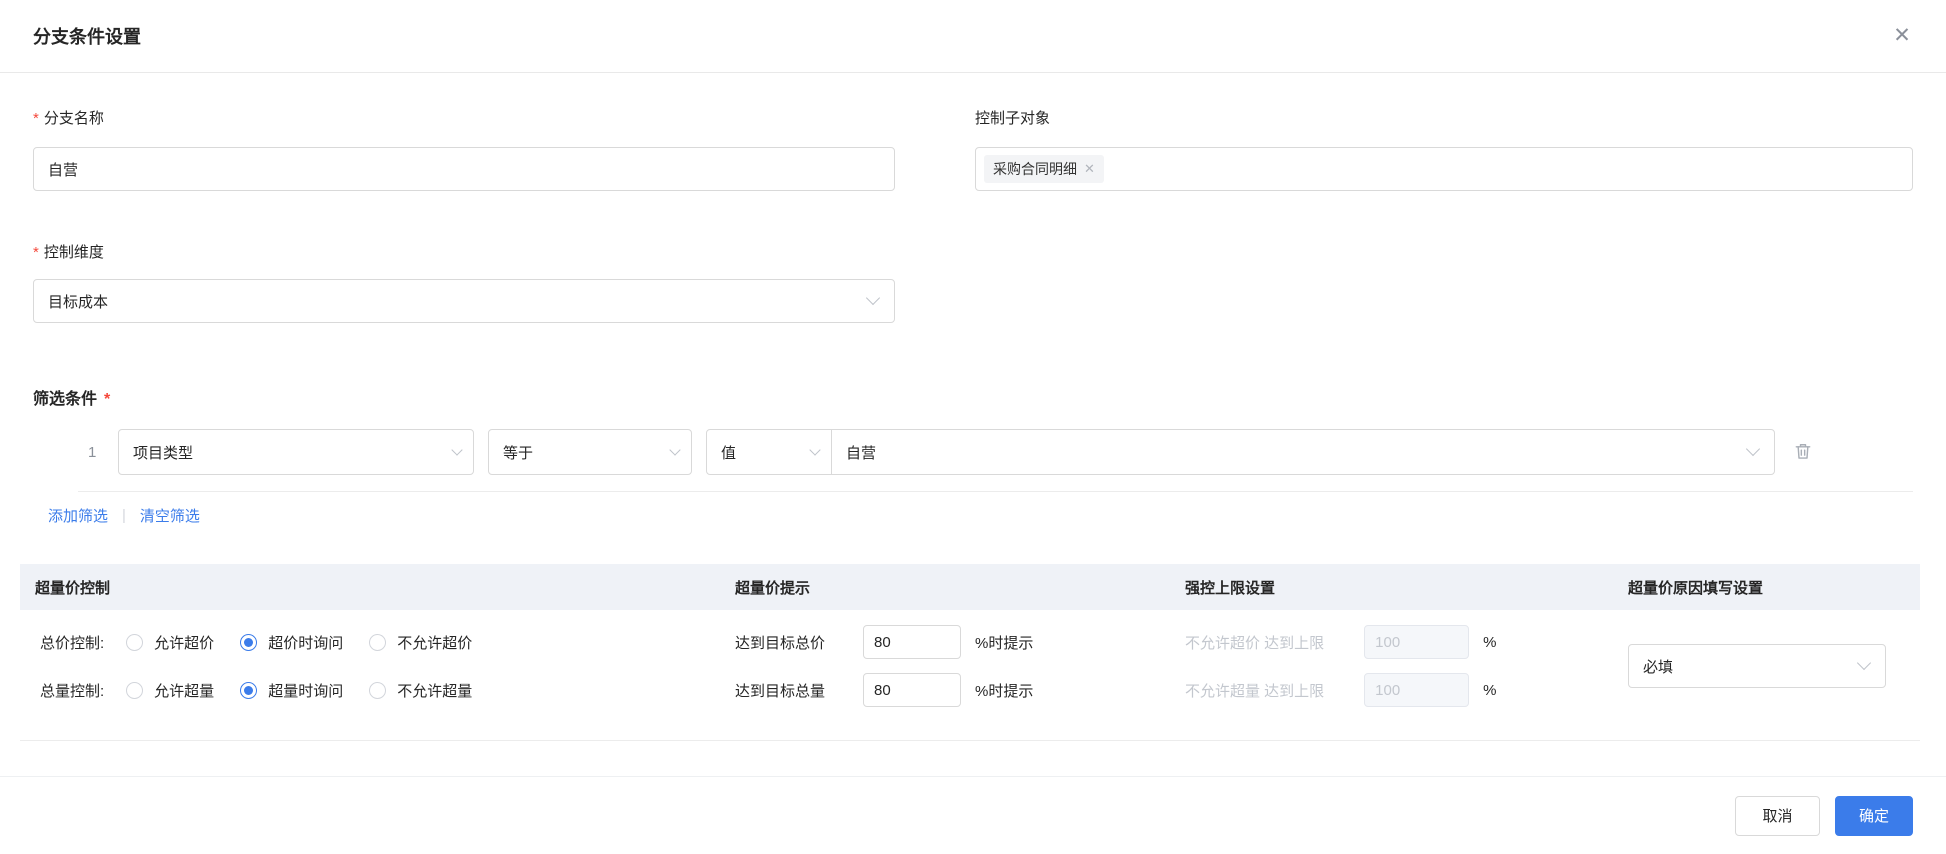 The width and height of the screenshot is (1946, 854). Describe the element at coordinates (1444, 169) in the screenshot. I see `control-sub-object-input: 采购合同明细 ✕` at that location.